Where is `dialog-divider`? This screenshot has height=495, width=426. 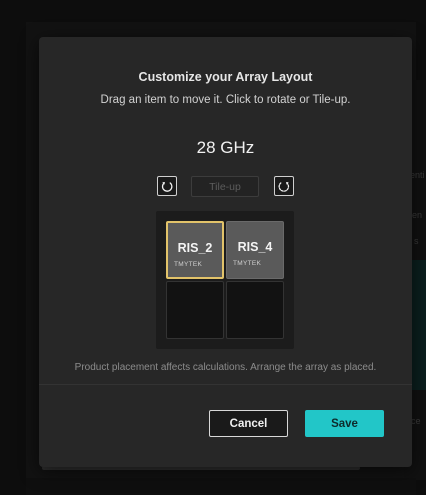 dialog-divider is located at coordinates (225, 384).